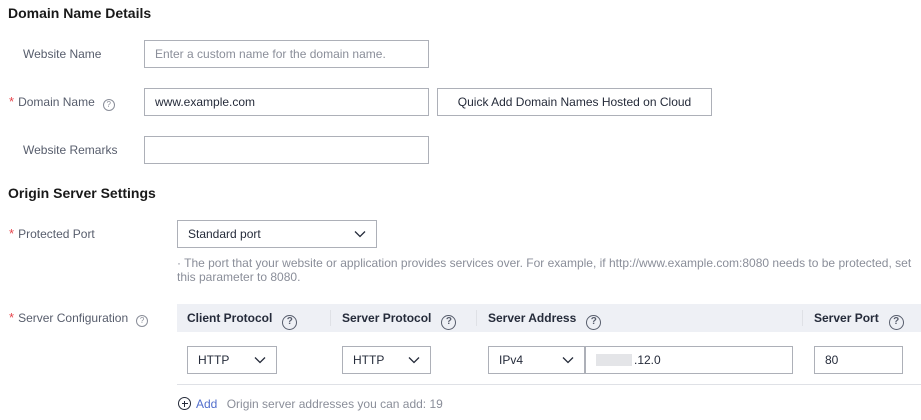  Describe the element at coordinates (237, 318) in the screenshot. I see `col-client-protocol: Client Protocol?` at that location.